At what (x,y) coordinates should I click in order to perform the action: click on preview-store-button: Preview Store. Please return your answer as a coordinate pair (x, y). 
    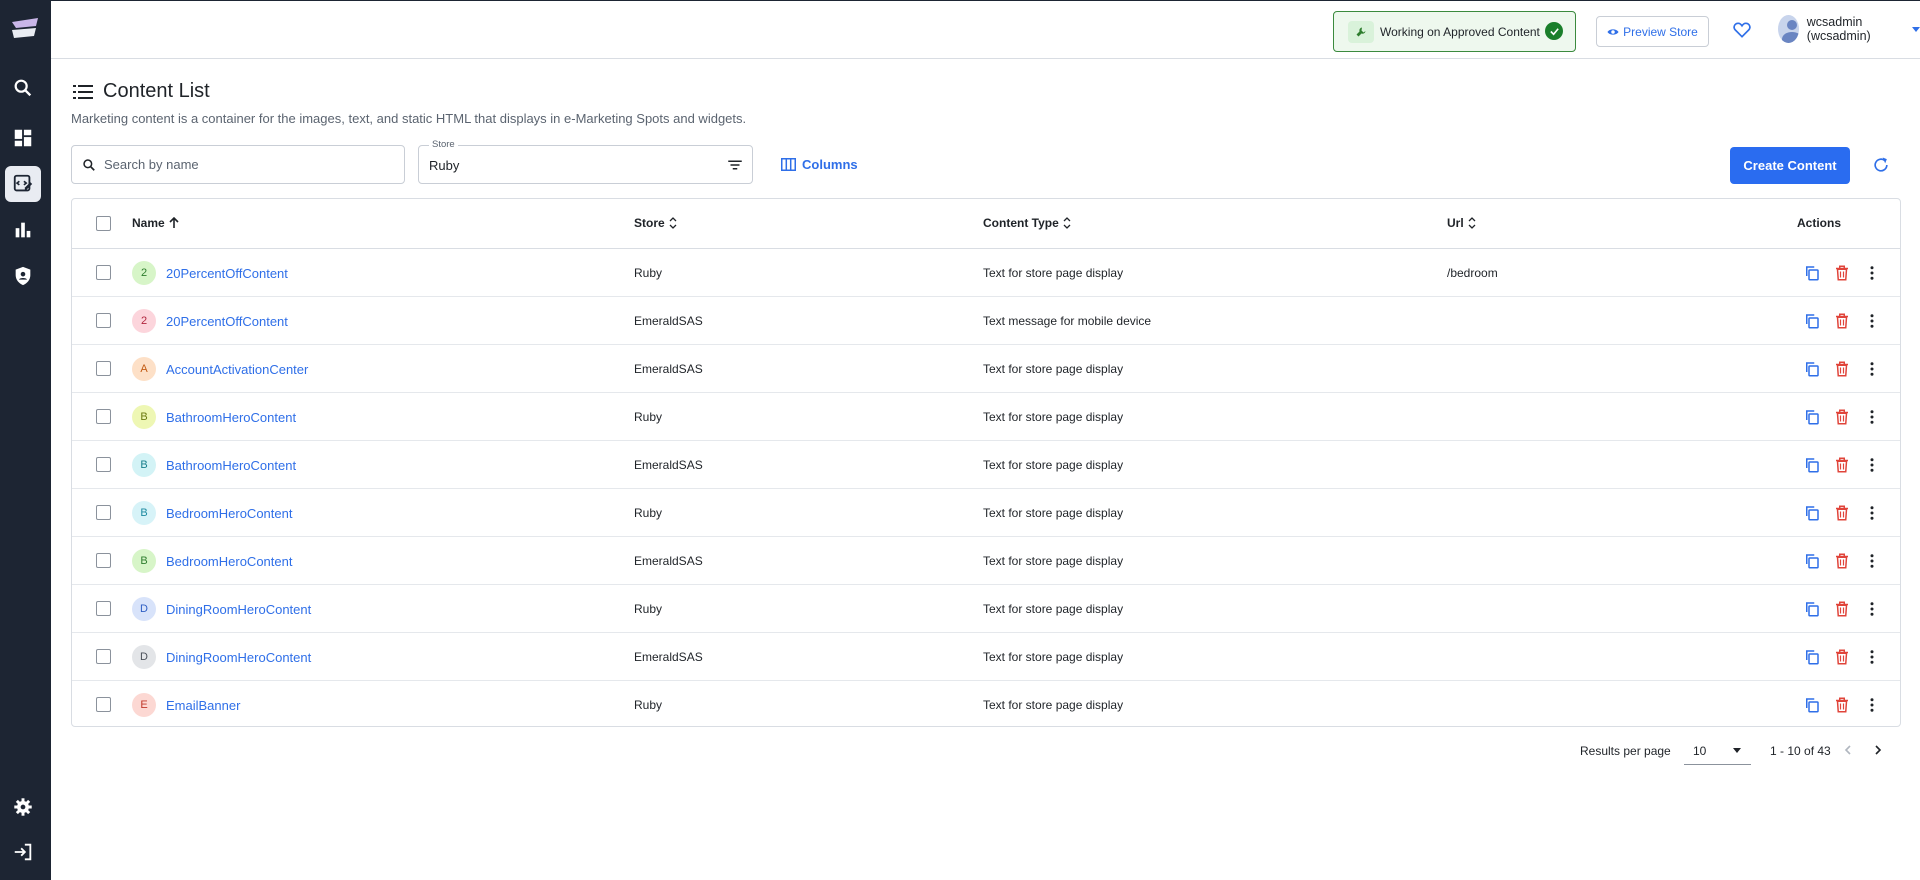
    Looking at the image, I should click on (1652, 31).